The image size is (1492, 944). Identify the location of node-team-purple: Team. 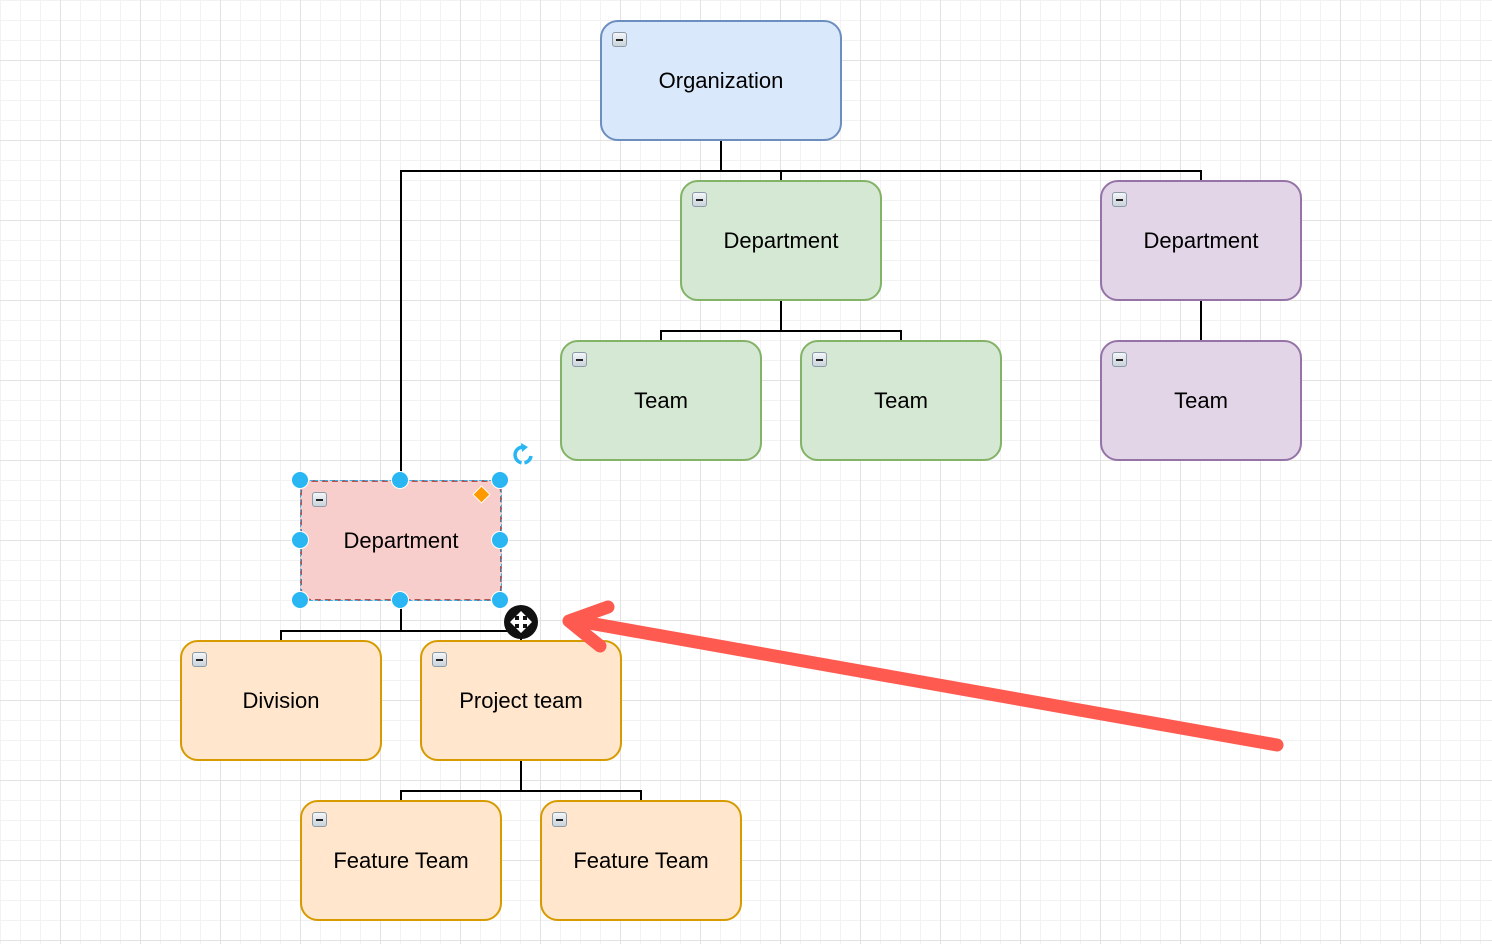
(1201, 400).